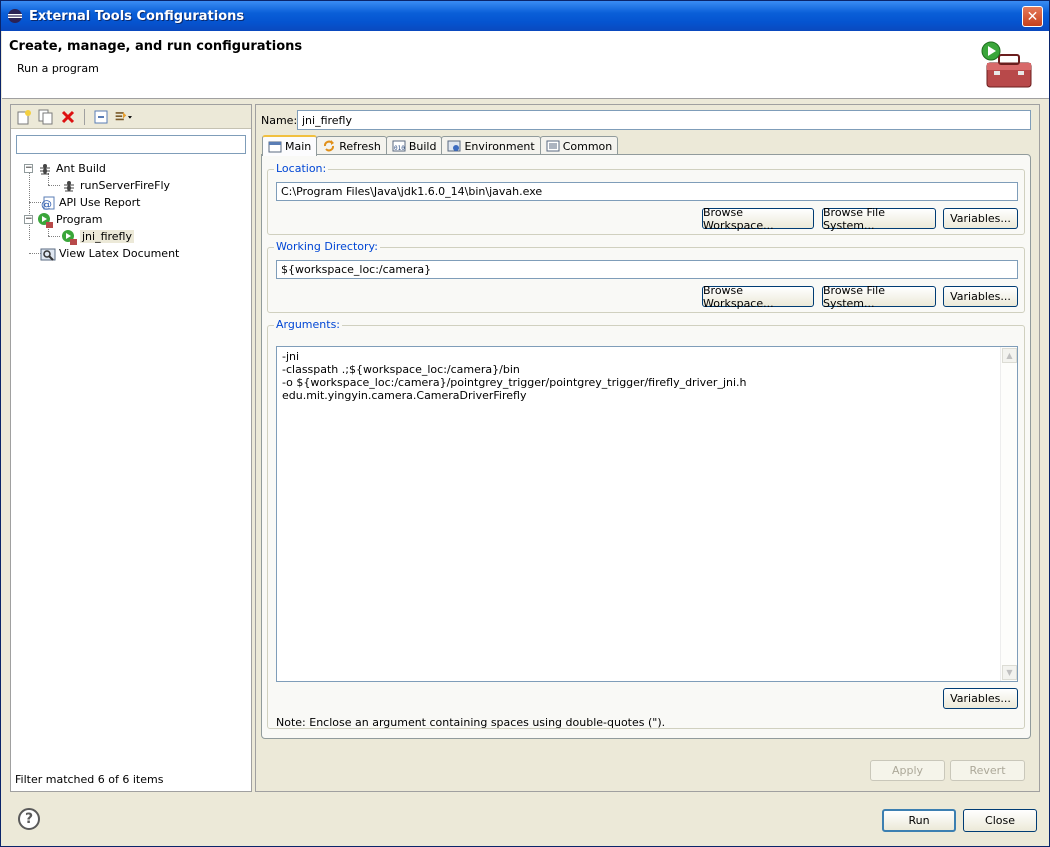  What do you see at coordinates (308, 324) in the screenshot?
I see `arguments-label: Arguments:` at bounding box center [308, 324].